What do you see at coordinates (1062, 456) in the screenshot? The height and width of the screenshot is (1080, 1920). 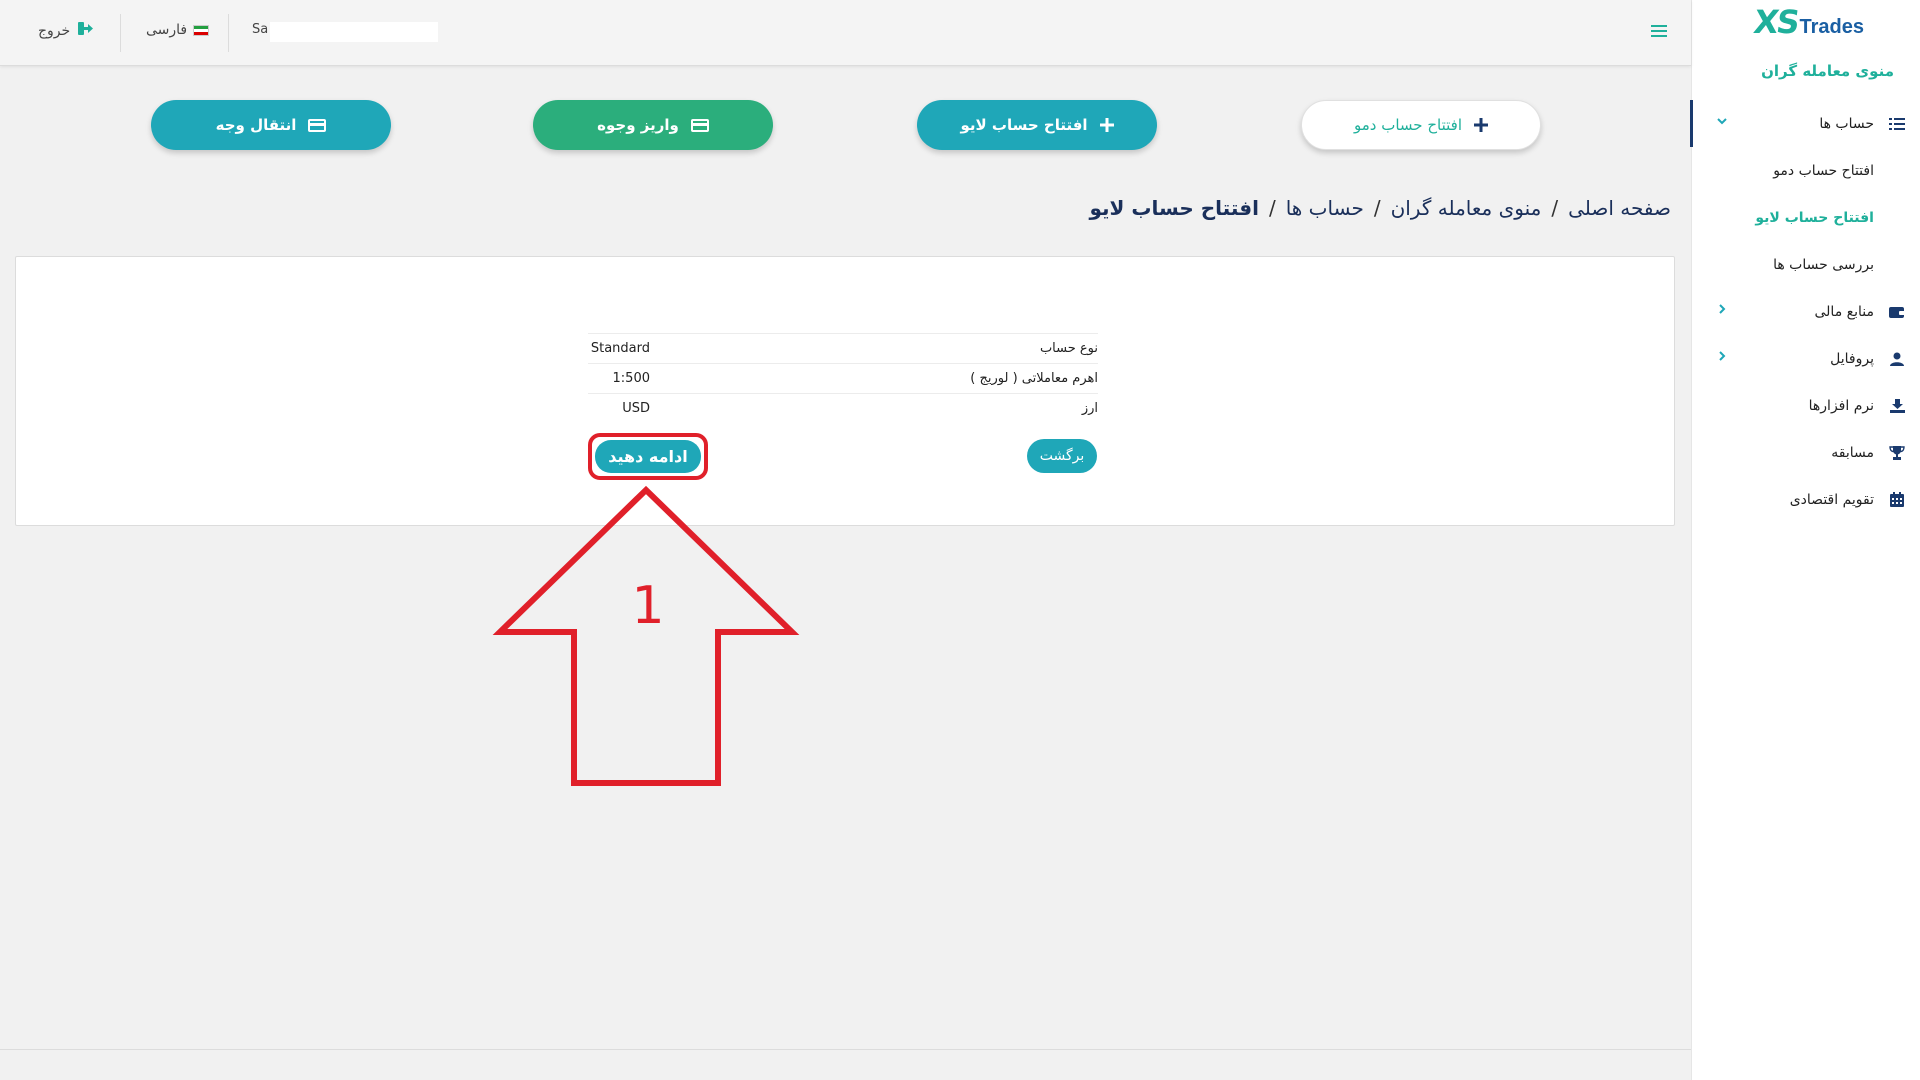 I see `back-button: برگشت` at bounding box center [1062, 456].